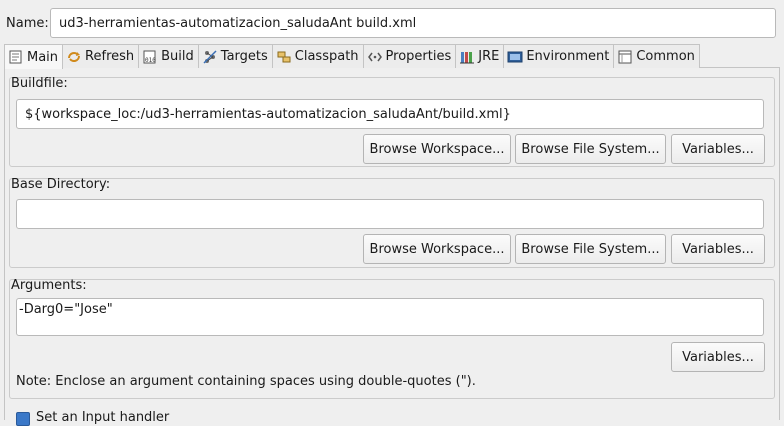 The height and width of the screenshot is (426, 784). Describe the element at coordinates (61, 184) in the screenshot. I see `base-directory-group-title: Base Directory:` at that location.